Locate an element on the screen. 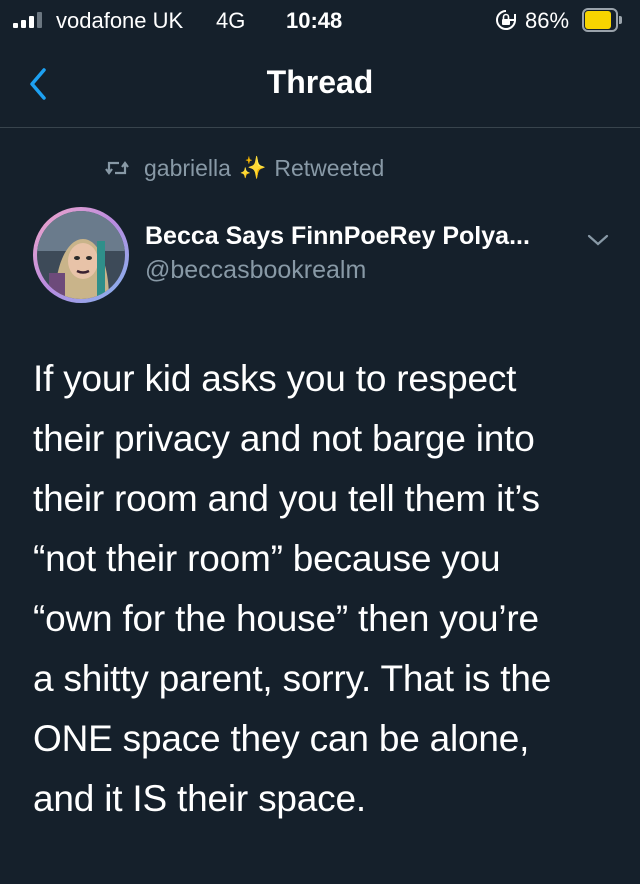 The width and height of the screenshot is (640, 884). retweeter-name: gabriella is located at coordinates (187, 168).